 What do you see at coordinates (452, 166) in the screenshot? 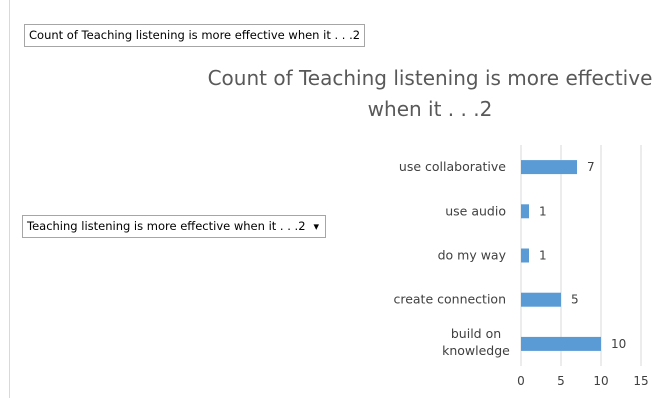
I see `category-label: use collaborative` at bounding box center [452, 166].